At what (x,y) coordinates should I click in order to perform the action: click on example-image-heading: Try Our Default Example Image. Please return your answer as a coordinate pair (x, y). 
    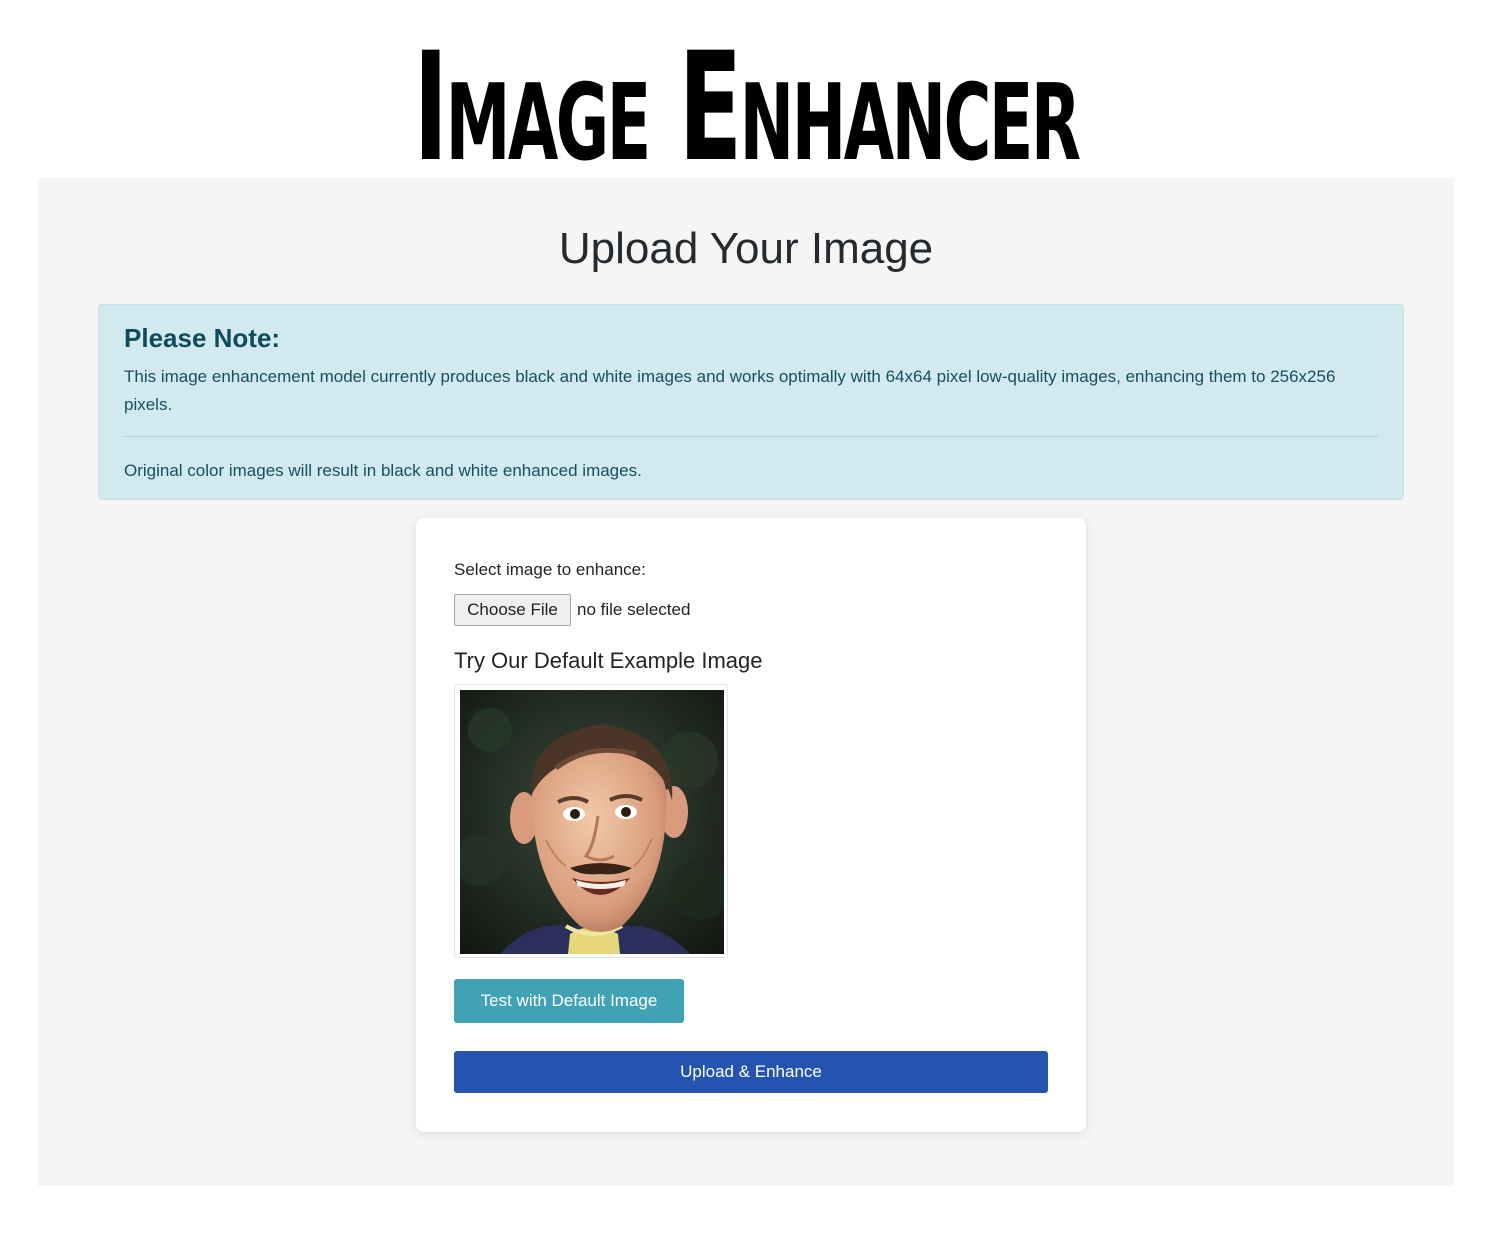
    Looking at the image, I should click on (608, 660).